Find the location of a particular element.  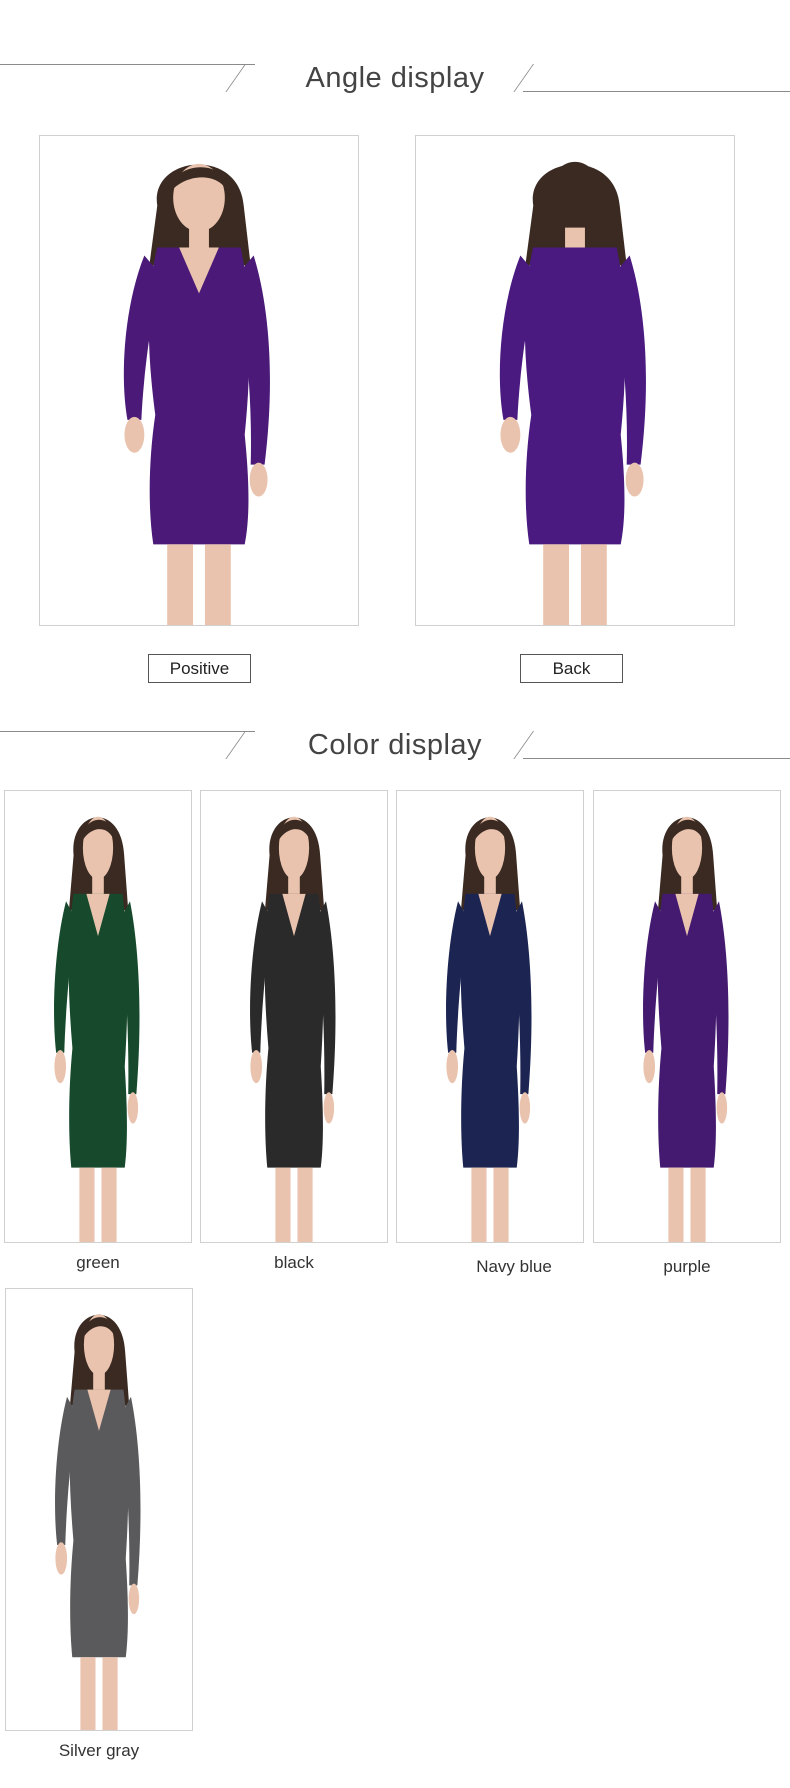

head-back is located at coordinates (575, 197).